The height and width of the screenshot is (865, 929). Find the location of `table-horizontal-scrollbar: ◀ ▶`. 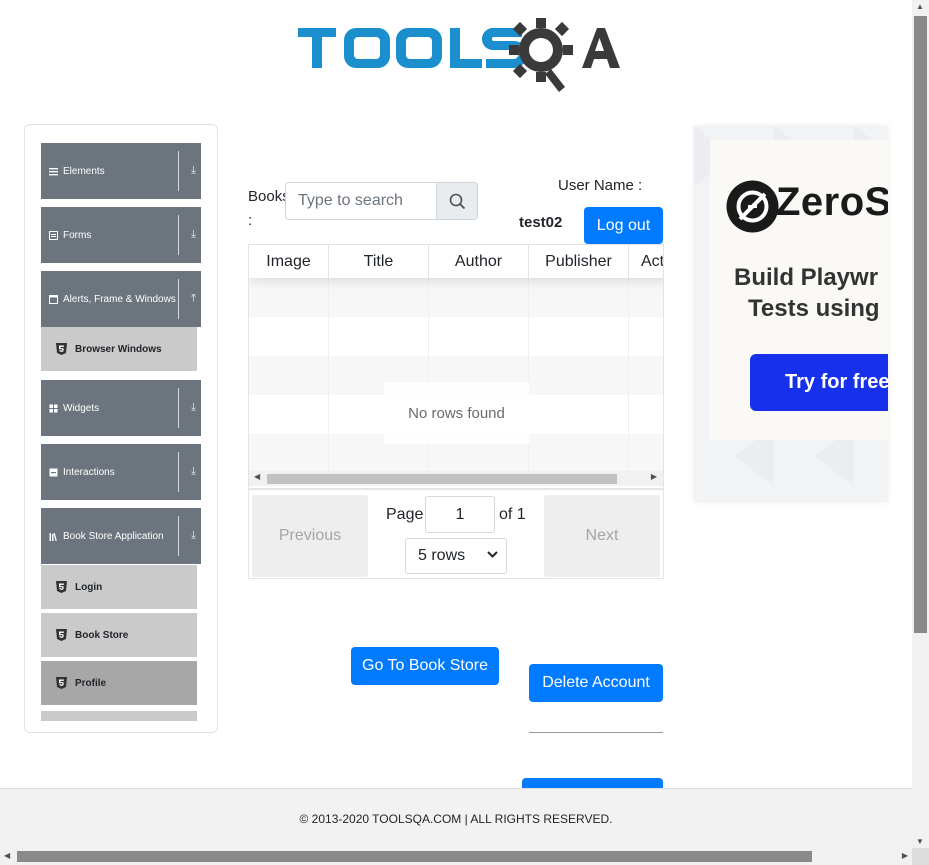

table-horizontal-scrollbar: ◀ ▶ is located at coordinates (456, 478).